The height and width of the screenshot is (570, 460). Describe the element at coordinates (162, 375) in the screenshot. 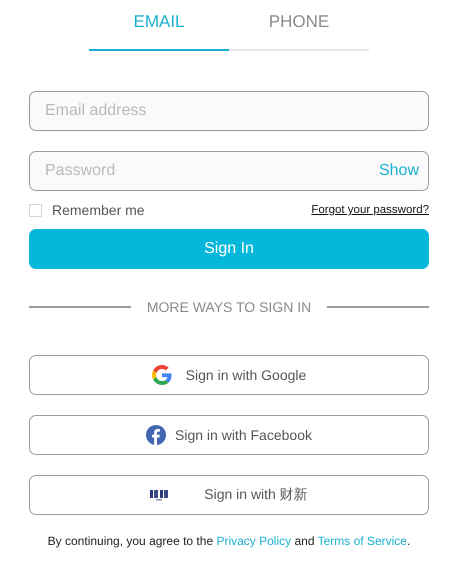

I see `google-icon` at that location.